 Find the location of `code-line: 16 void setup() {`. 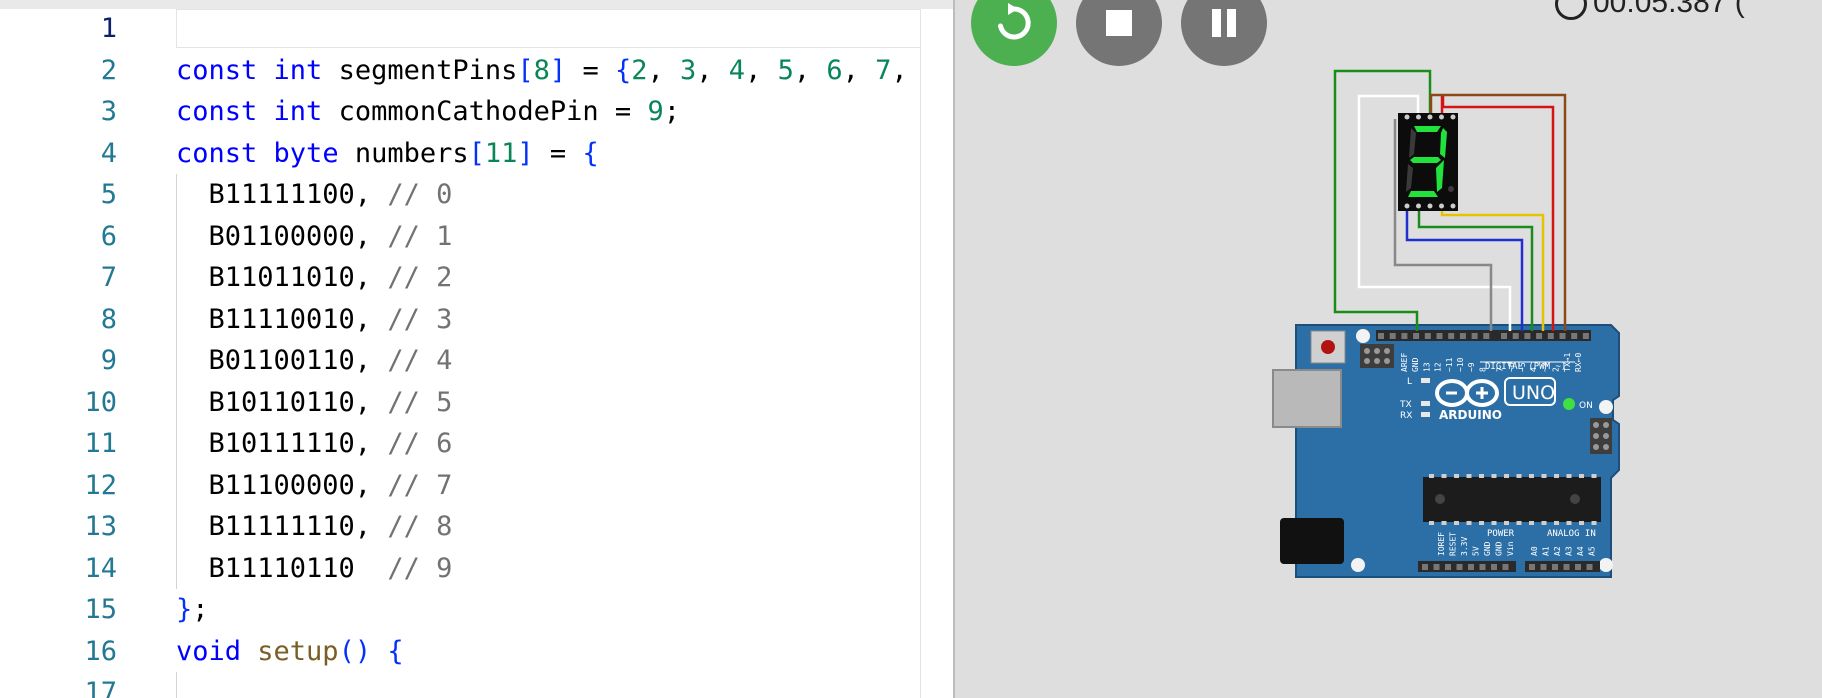

code-line: 16 void setup() { is located at coordinates (476, 652).